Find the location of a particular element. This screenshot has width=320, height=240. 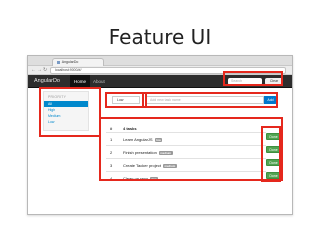

favicon-icon is located at coordinates (58, 62).